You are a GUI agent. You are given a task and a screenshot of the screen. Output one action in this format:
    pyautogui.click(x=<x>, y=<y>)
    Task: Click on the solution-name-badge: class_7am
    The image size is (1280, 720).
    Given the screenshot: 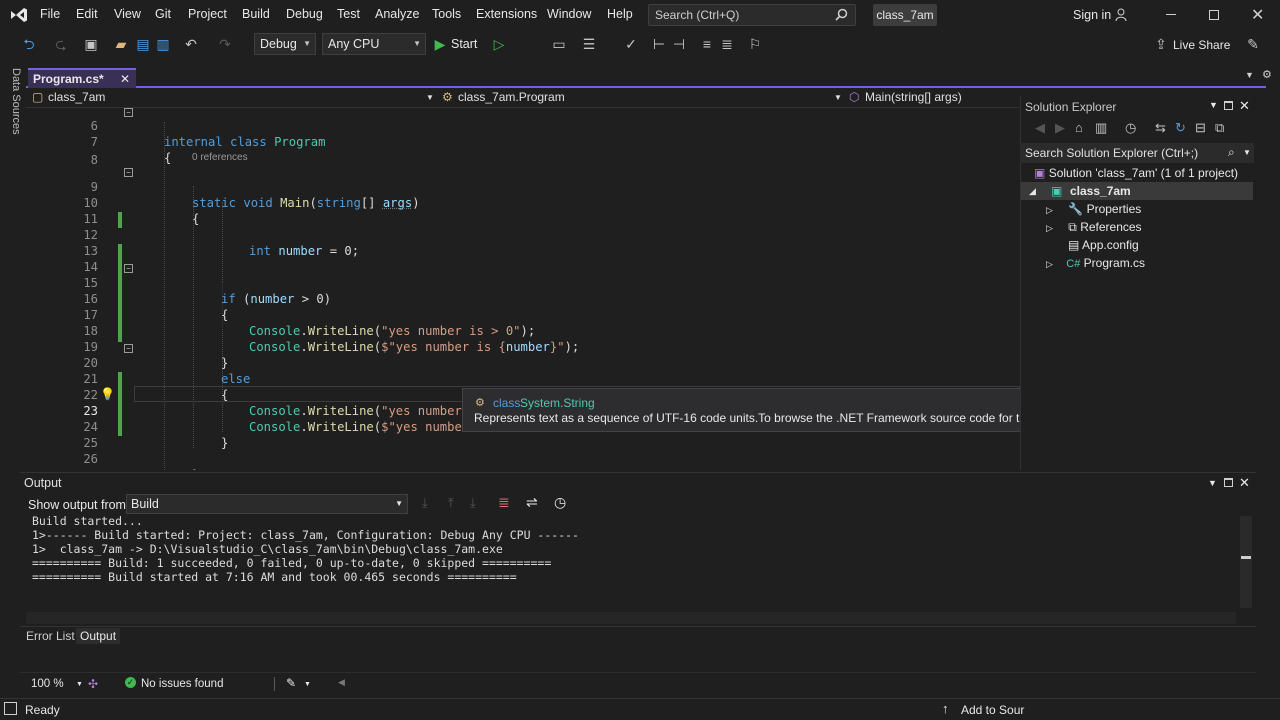 What is the action you would take?
    pyautogui.click(x=905, y=15)
    